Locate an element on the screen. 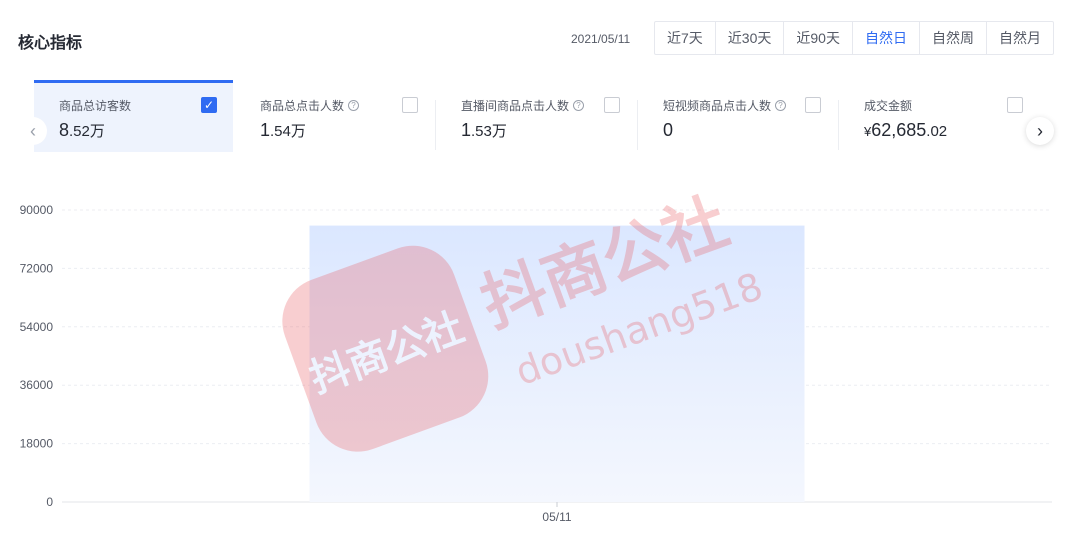  metric-card-video-clicks: 短视频商品点击人数? 0 is located at coordinates (738, 116).